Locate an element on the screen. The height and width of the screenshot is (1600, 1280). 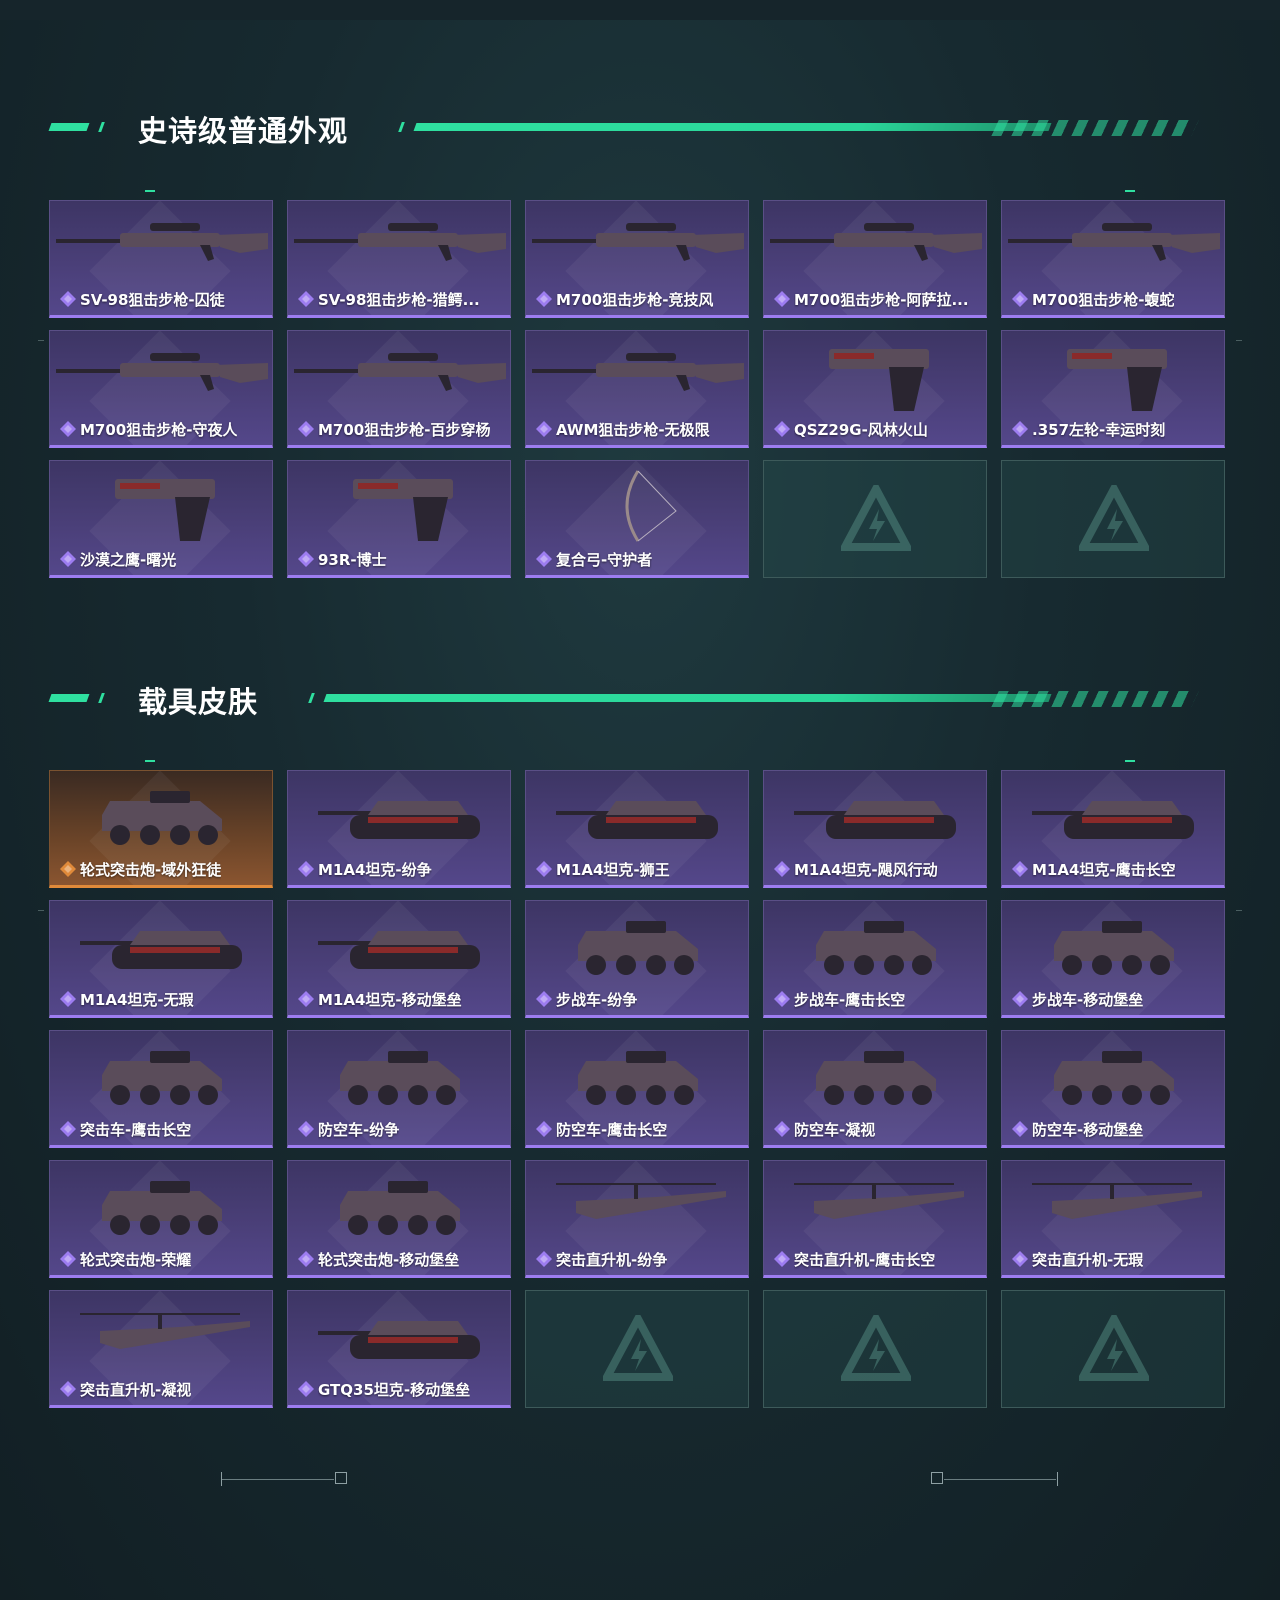
skin-label: .357左轮-幸运时刻 is located at coordinates (1117, 429).